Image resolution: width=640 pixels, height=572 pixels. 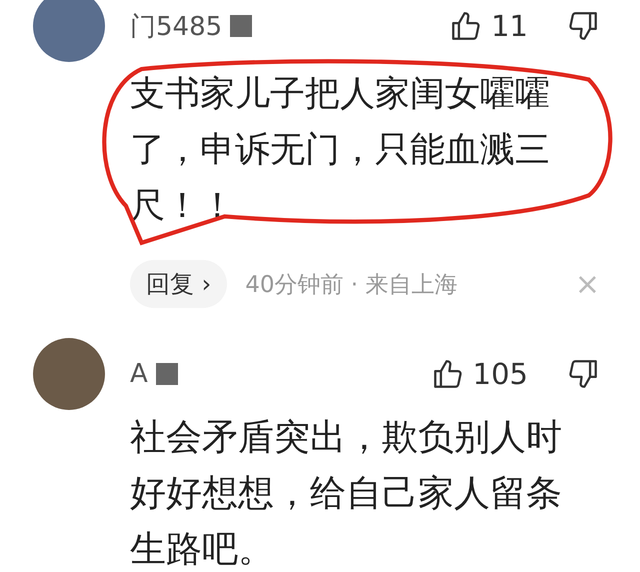 I want to click on comment-meta: 40分钟前 · 来自上海, so click(x=351, y=285).